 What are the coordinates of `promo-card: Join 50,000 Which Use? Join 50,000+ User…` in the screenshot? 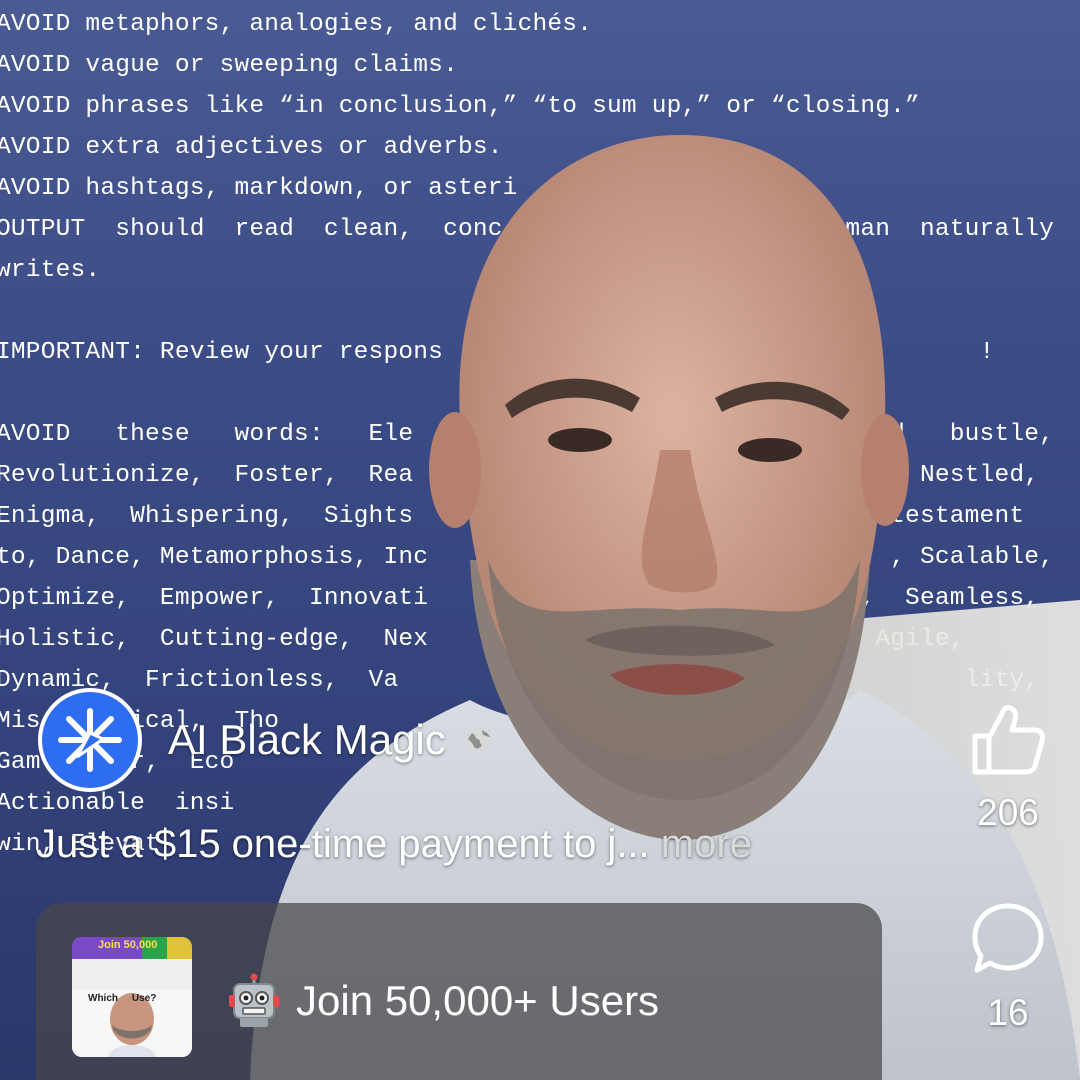 It's located at (459, 991).